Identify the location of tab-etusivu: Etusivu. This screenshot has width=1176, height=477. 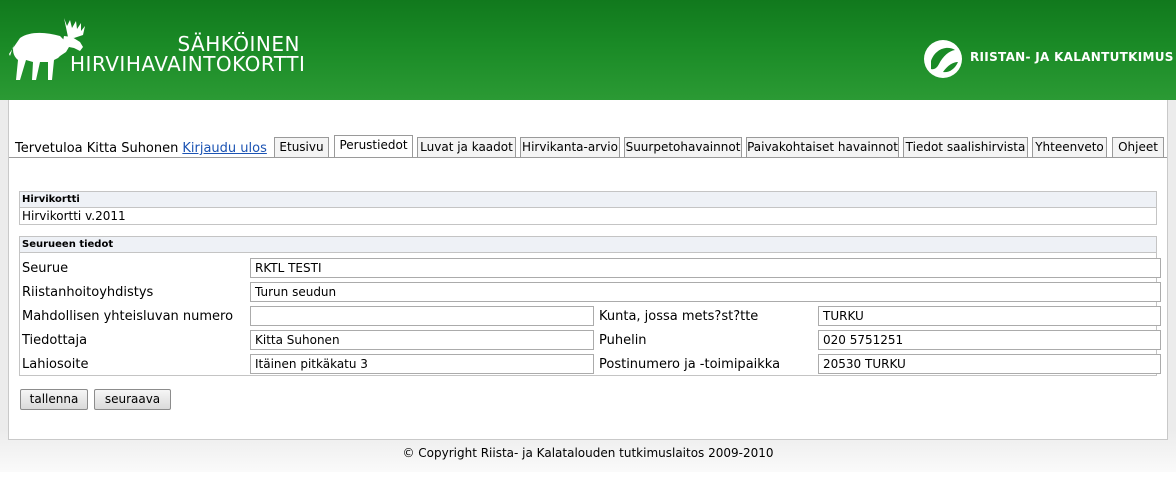
(301, 147).